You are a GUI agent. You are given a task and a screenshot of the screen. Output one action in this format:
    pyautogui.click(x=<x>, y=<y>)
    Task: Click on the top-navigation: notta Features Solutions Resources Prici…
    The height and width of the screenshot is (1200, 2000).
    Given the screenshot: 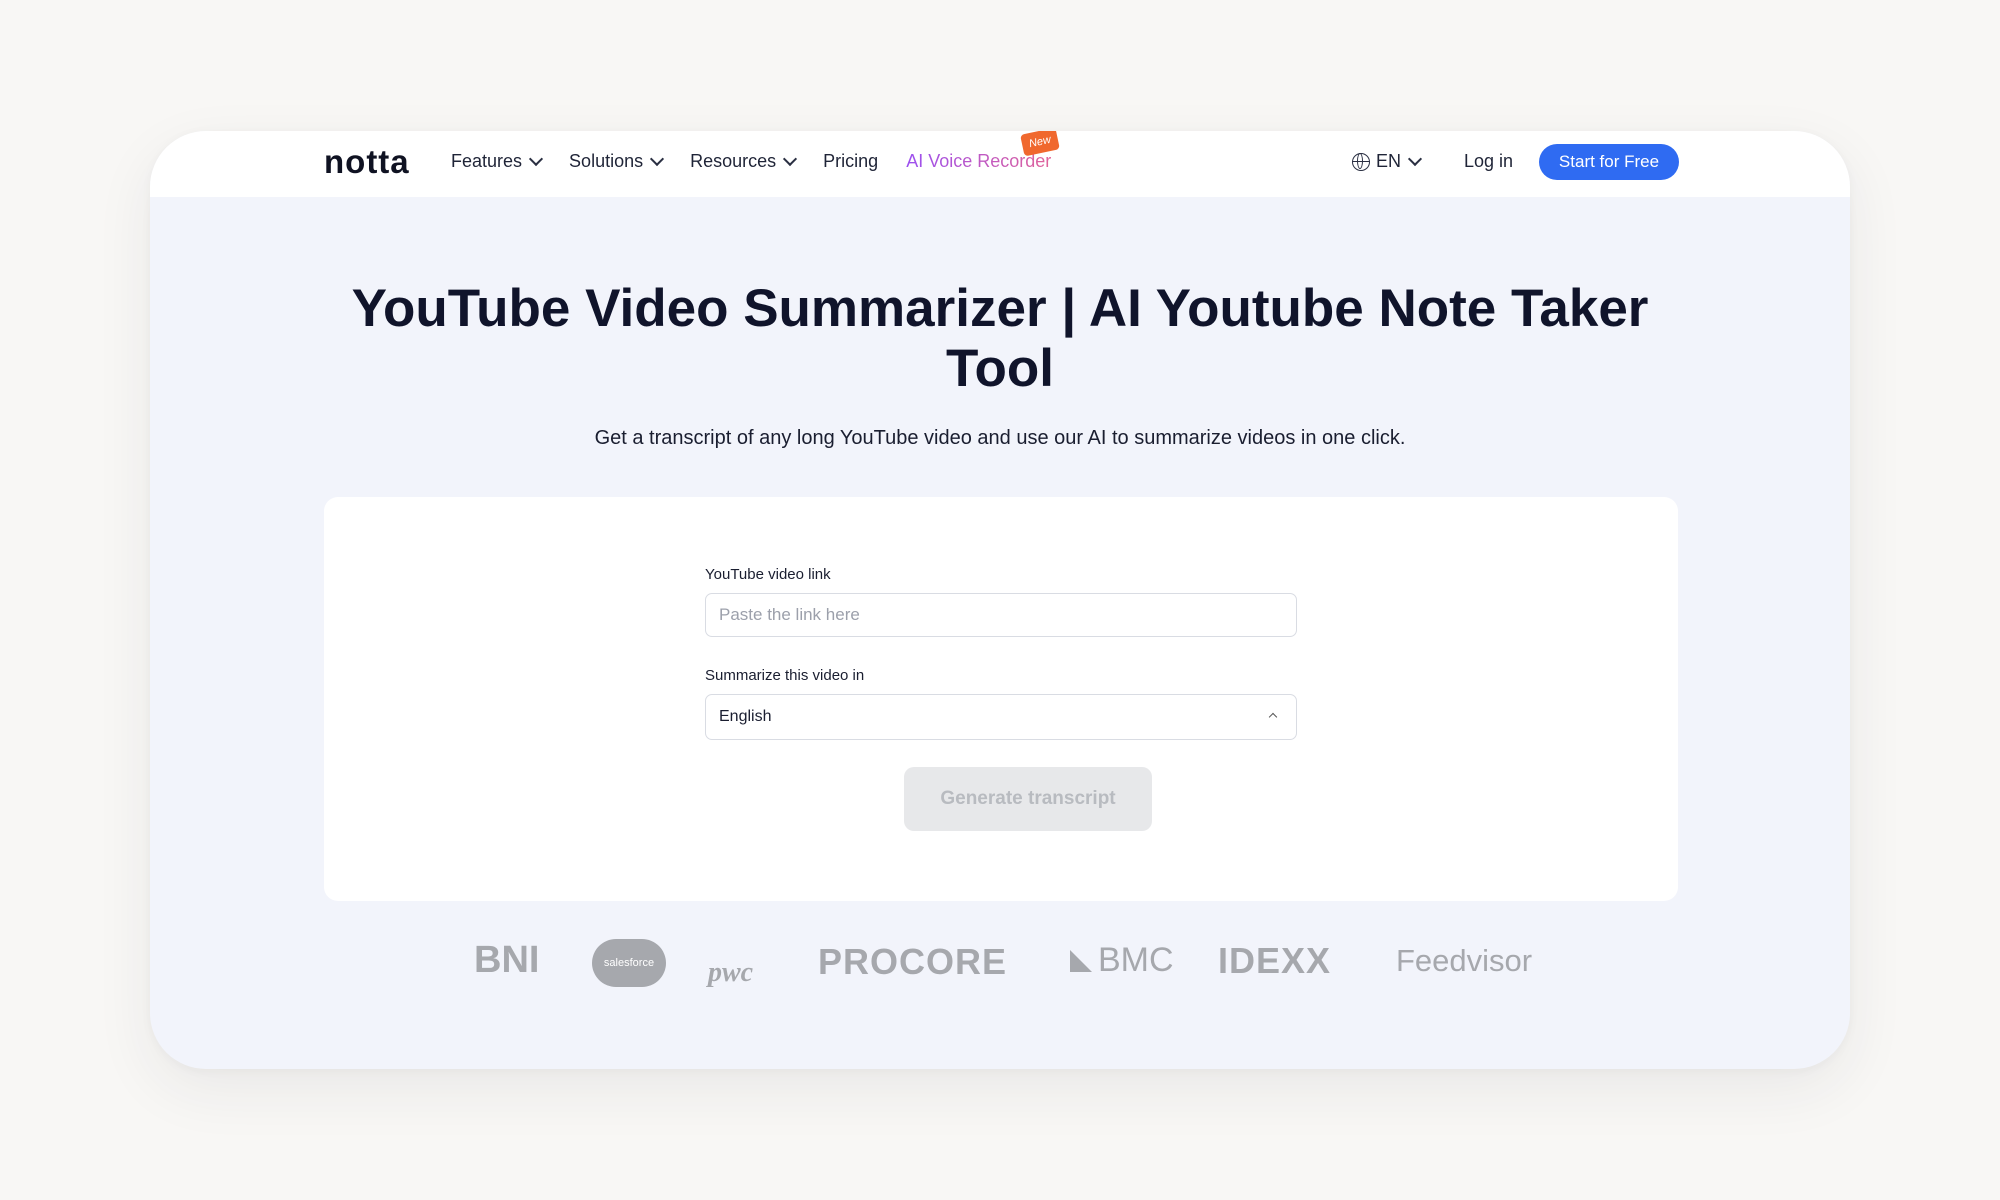 What is the action you would take?
    pyautogui.click(x=1000, y=164)
    